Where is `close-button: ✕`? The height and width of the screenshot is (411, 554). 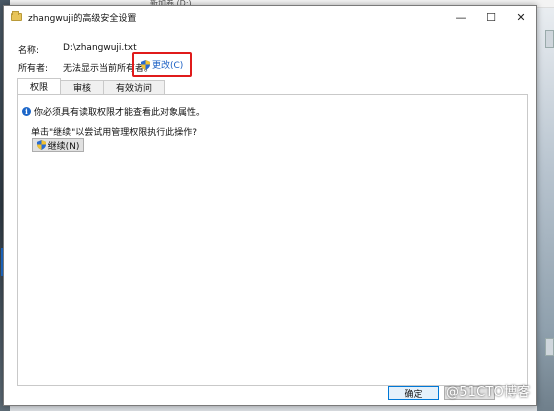
close-button: ✕ is located at coordinates (521, 17).